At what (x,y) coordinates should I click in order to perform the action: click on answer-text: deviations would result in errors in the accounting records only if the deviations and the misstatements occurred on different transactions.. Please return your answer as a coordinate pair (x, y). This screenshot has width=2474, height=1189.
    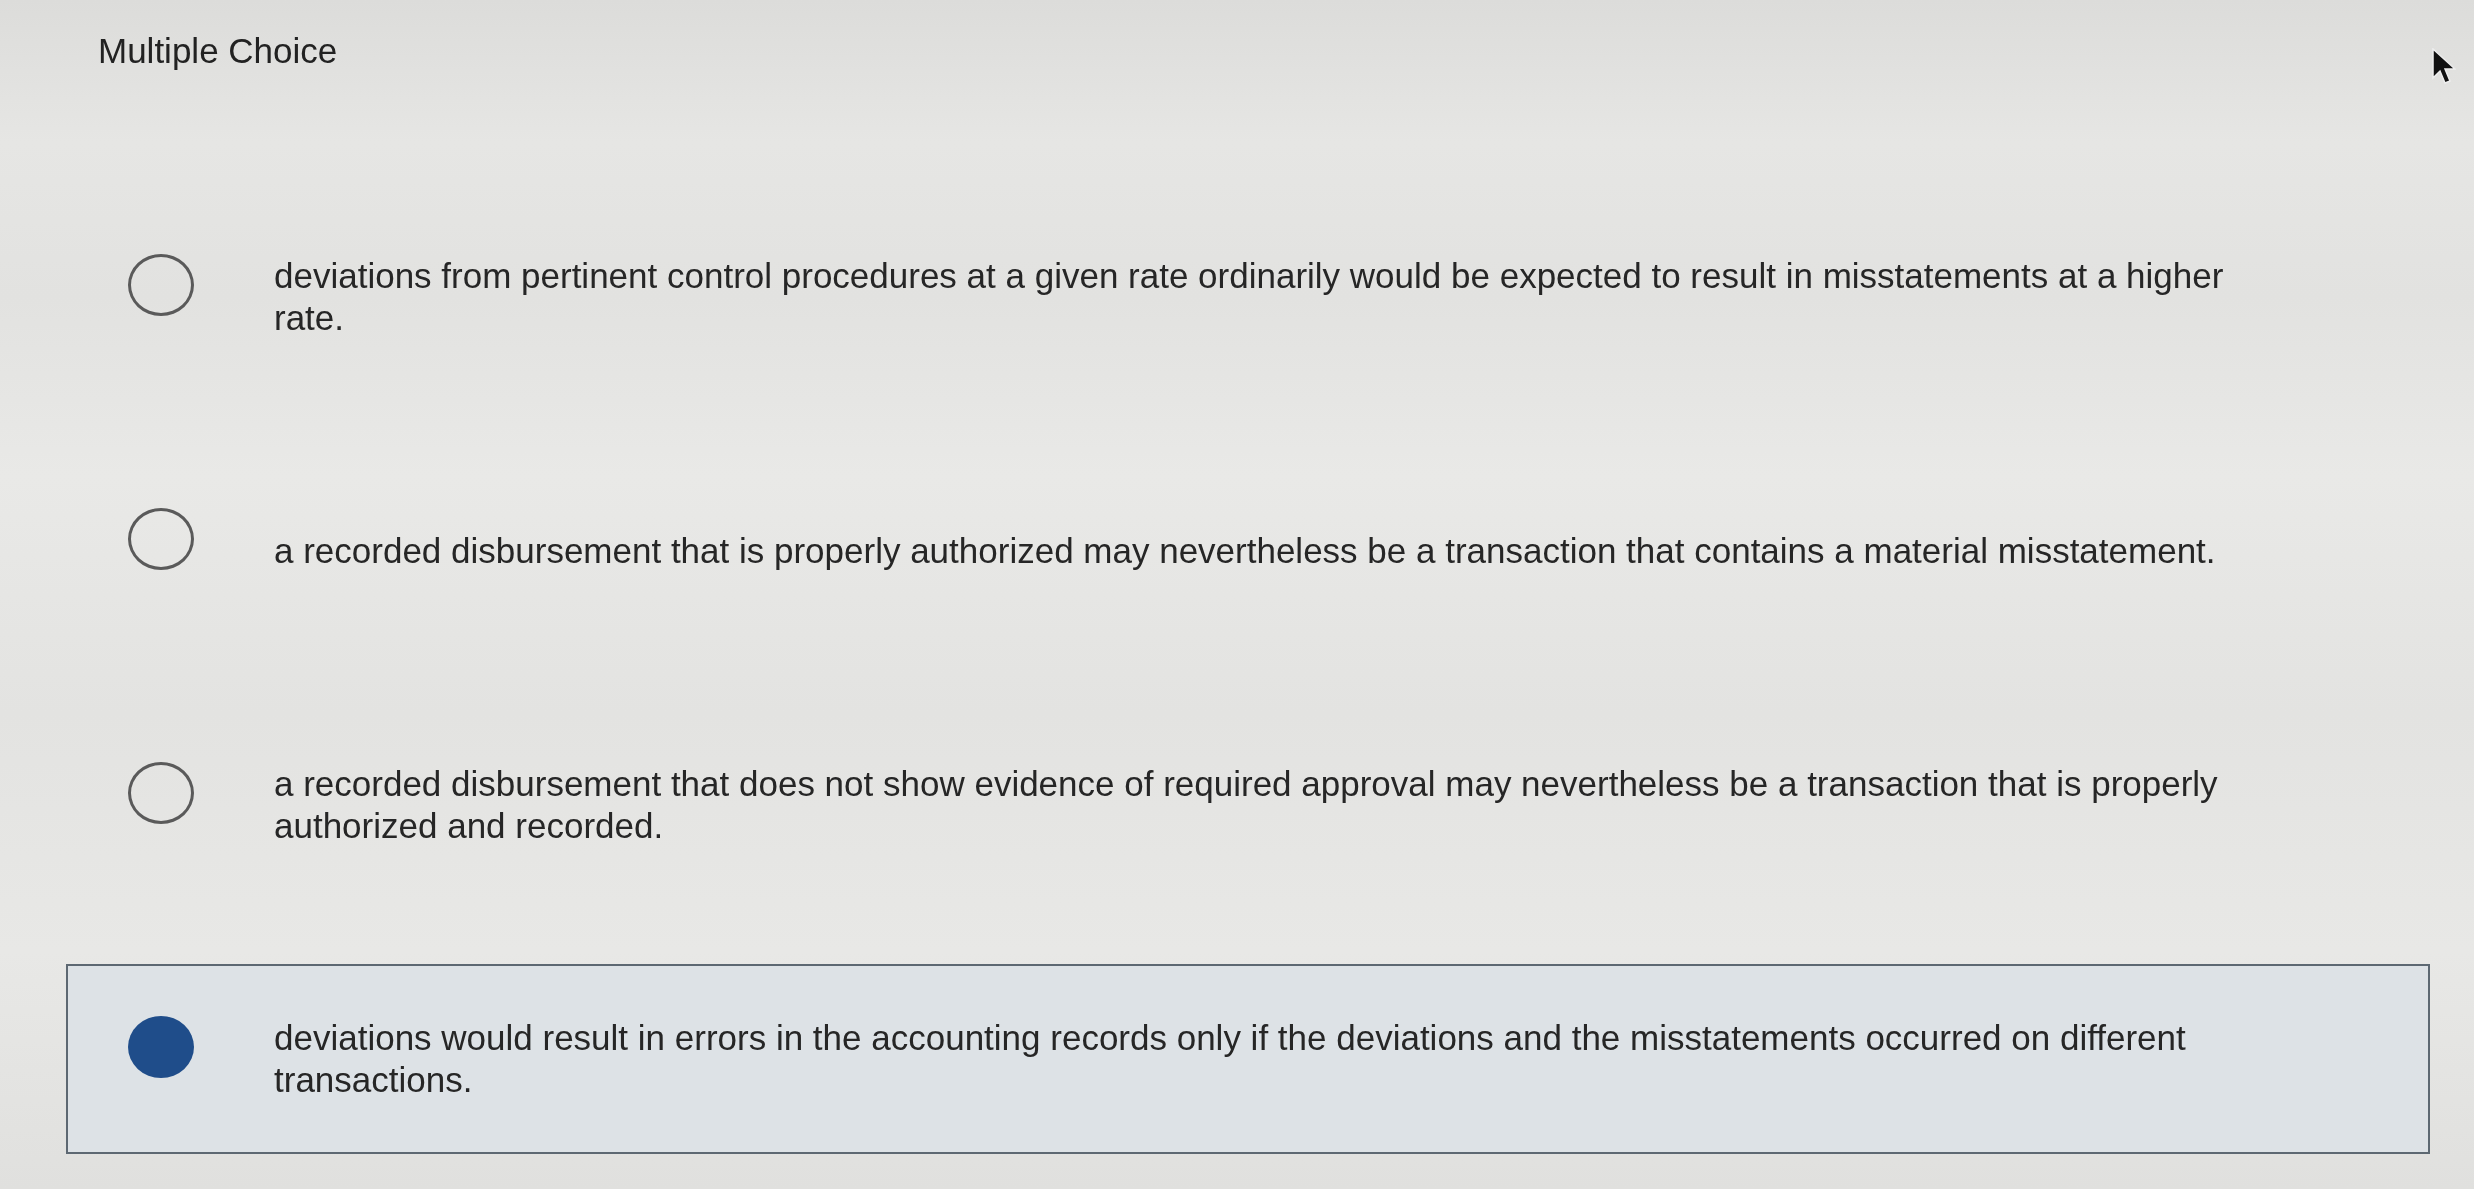
    Looking at the image, I should click on (1230, 1059).